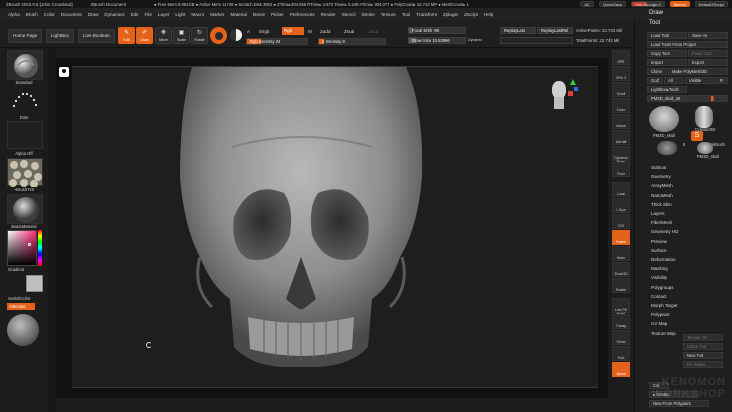 This screenshot has width=732, height=412. I want to click on all-button: All, so click(674, 80).